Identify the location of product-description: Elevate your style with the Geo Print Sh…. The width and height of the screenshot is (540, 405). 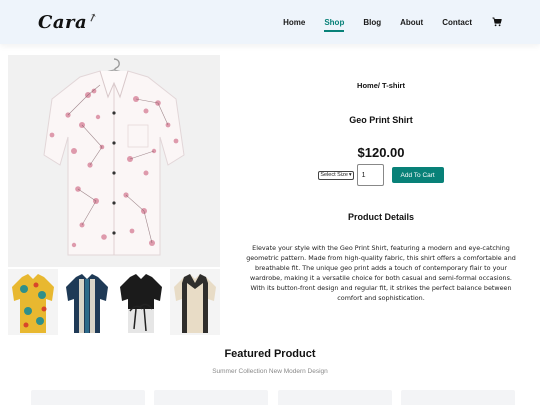
(381, 273).